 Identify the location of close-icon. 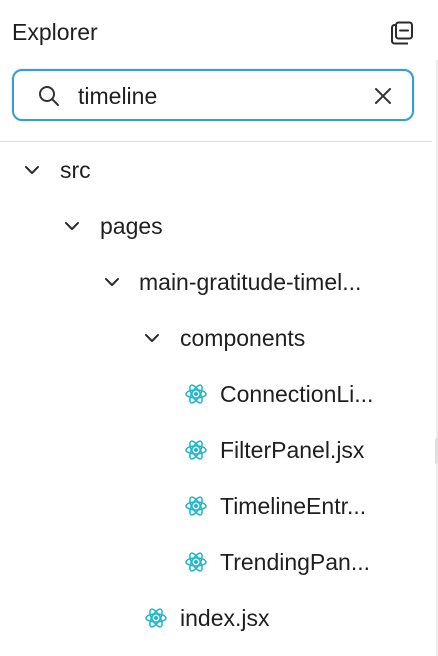
(383, 96).